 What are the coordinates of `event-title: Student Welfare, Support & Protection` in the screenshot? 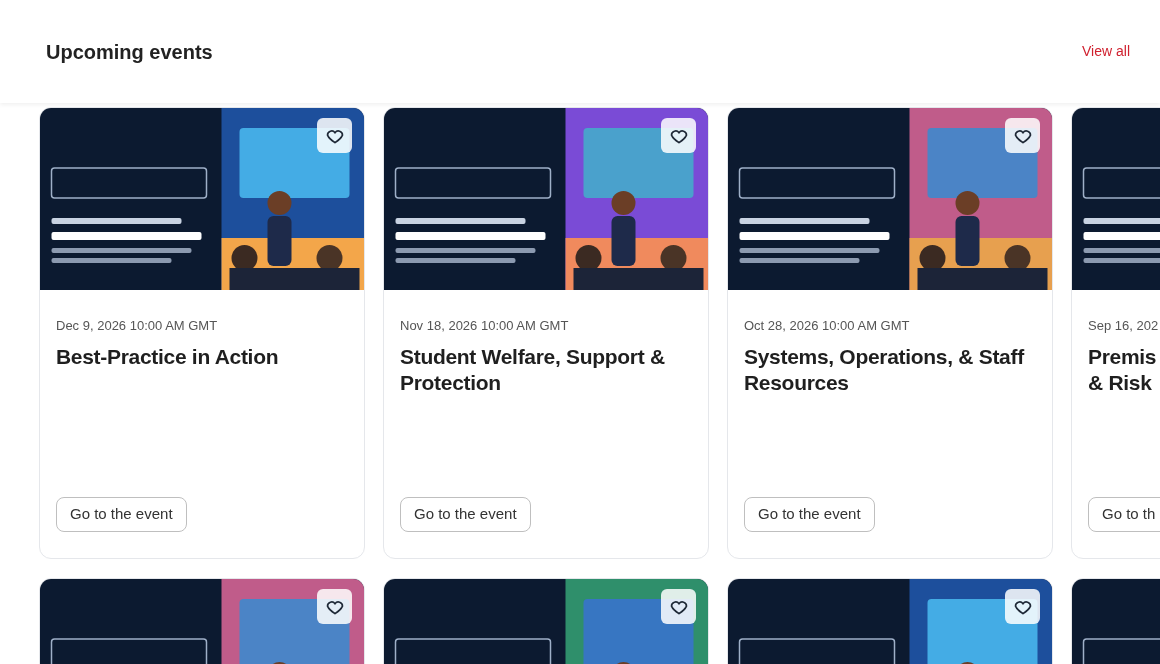 It's located at (533, 369).